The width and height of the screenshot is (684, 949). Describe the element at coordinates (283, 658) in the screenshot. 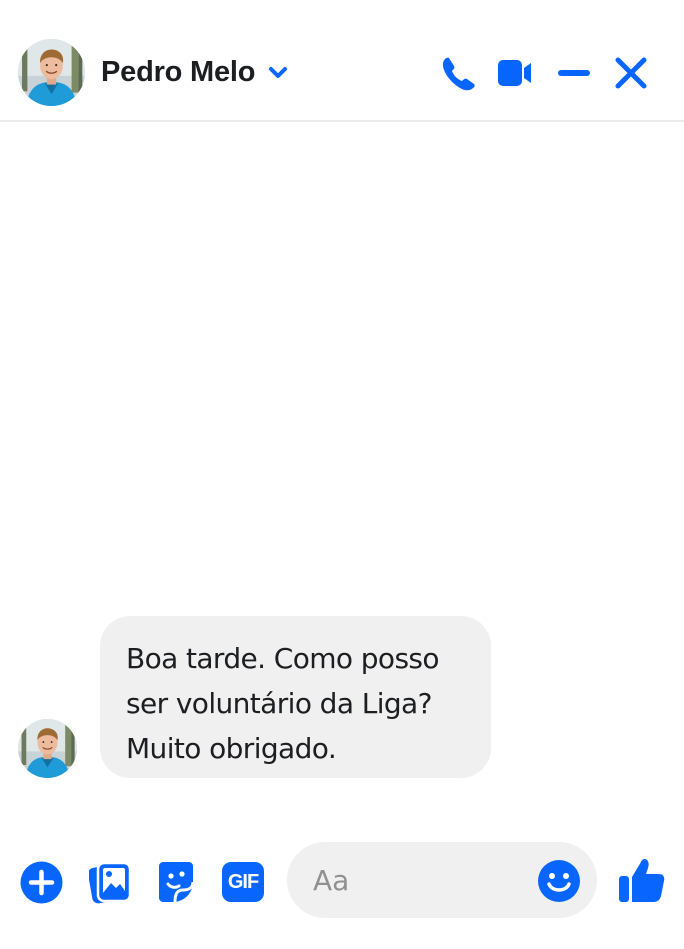

I see `message-line: Boa tarde. Como posso` at that location.